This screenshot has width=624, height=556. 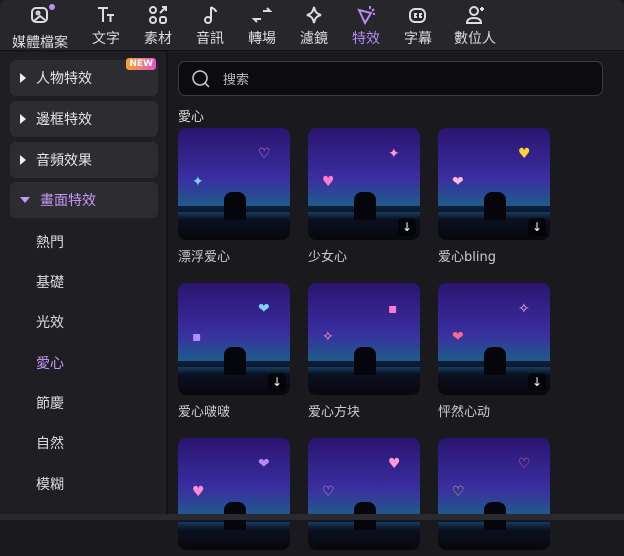 I want to click on tab-audio: 音訊, so click(x=210, y=26).